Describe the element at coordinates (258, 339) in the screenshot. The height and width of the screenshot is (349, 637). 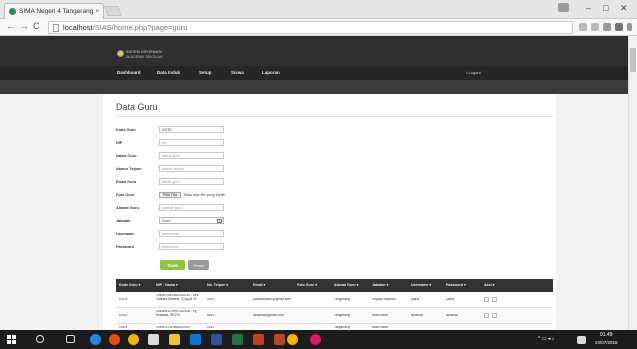
I see `powerpoint-icon` at that location.